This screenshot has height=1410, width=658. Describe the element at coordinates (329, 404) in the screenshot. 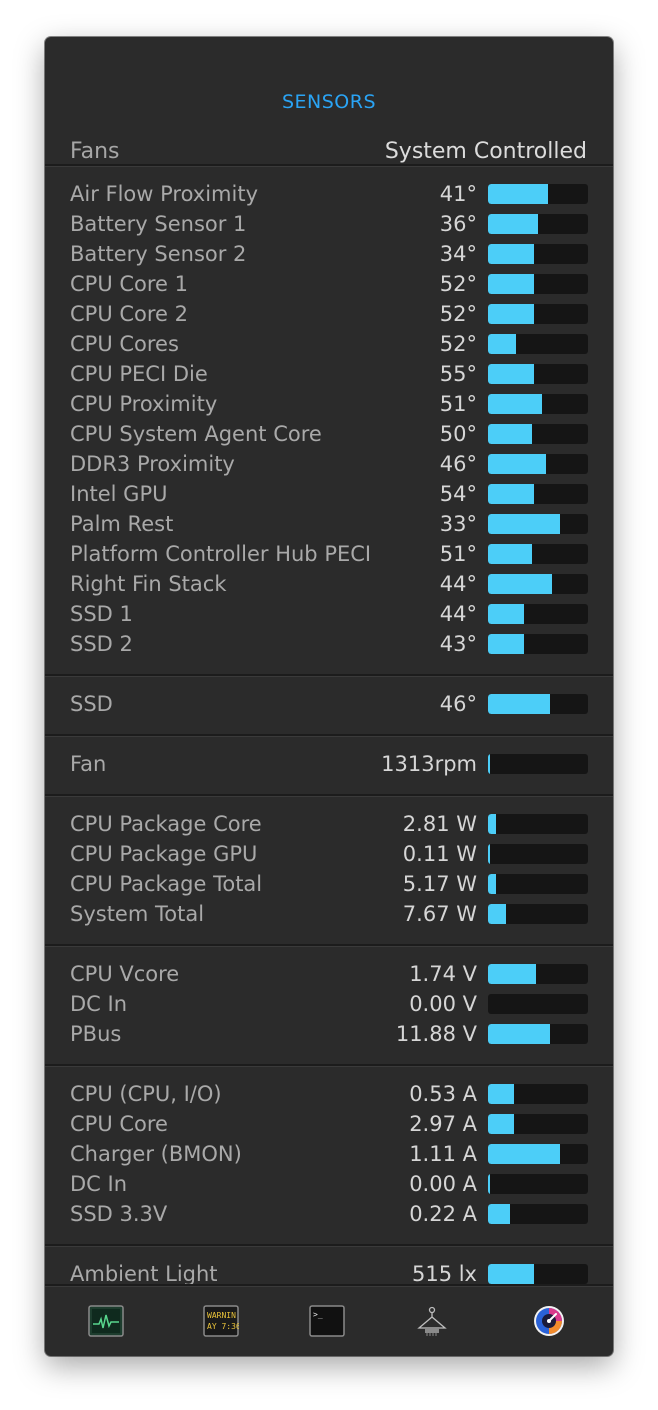

I see `sensor-row: CPU Proximity 51°` at that location.